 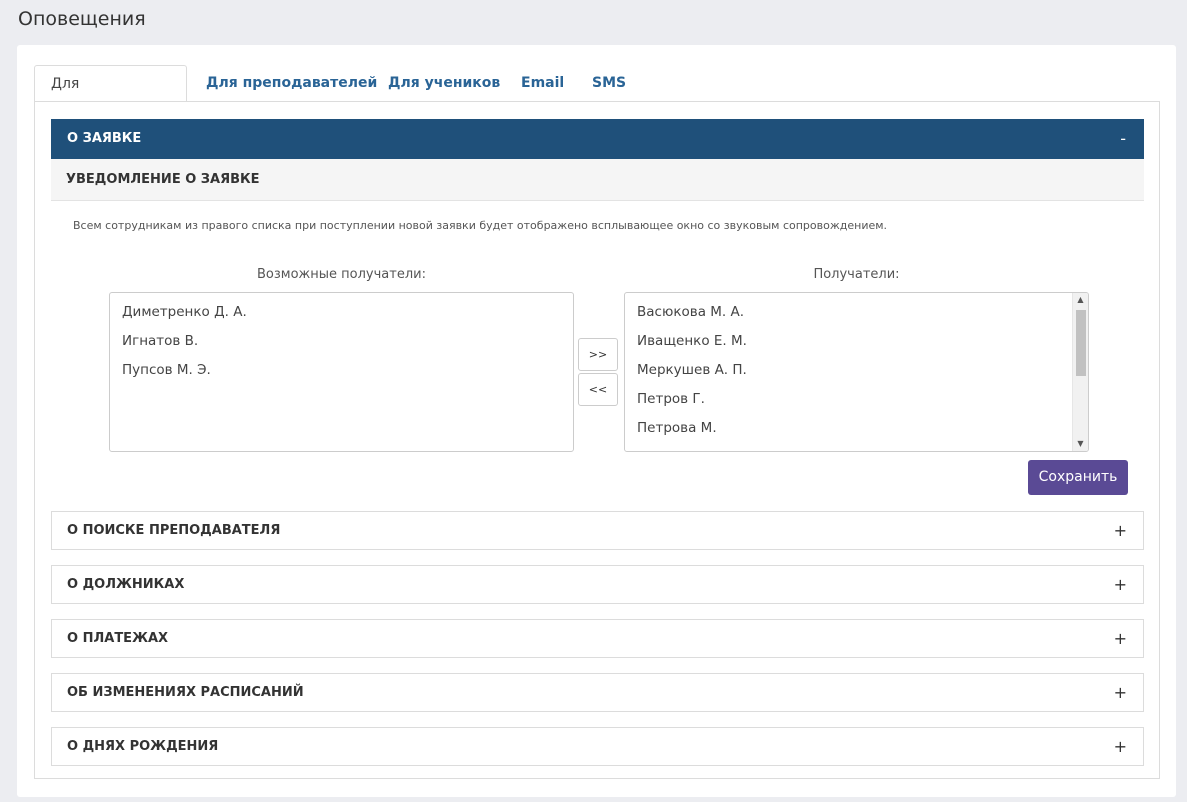 What do you see at coordinates (1081, 343) in the screenshot?
I see `scroll-thumb` at bounding box center [1081, 343].